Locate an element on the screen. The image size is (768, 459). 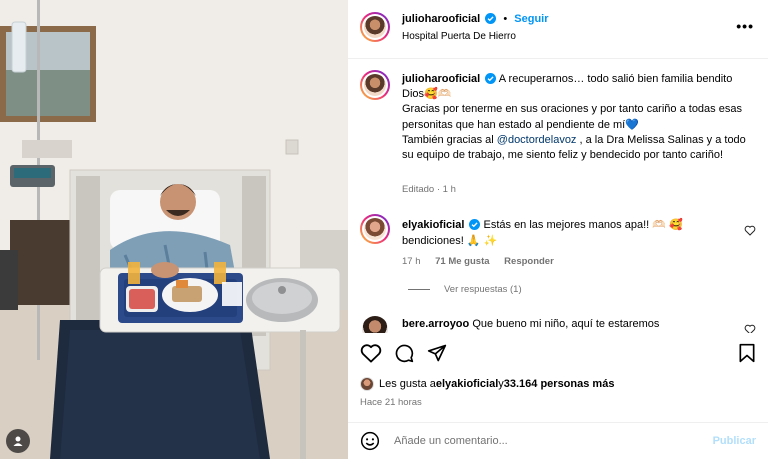
share-send-icon is located at coordinates (437, 353).